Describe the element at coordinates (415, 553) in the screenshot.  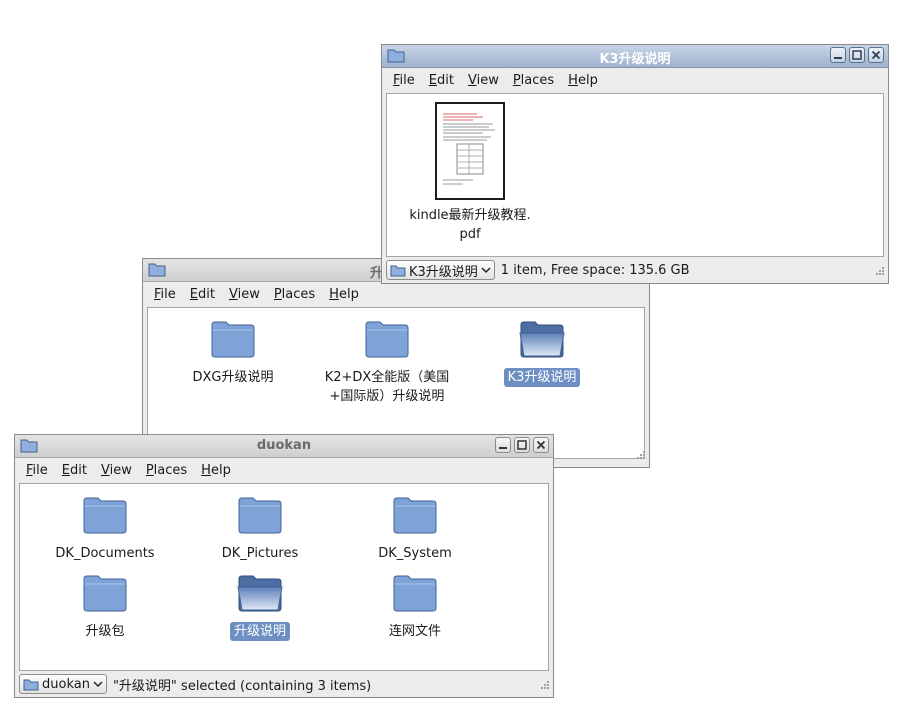
I see `folder-label: DK_System` at that location.